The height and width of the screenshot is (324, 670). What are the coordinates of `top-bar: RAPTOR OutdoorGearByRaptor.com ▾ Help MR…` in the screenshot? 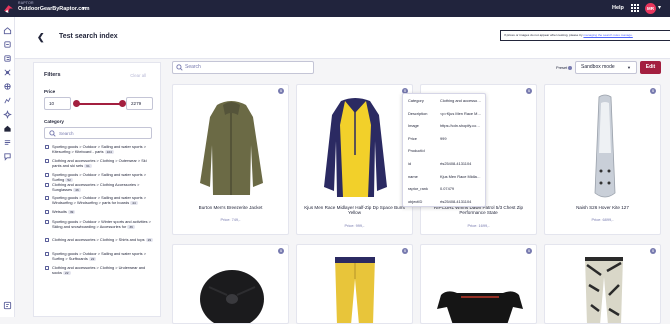 It's located at (335, 8).